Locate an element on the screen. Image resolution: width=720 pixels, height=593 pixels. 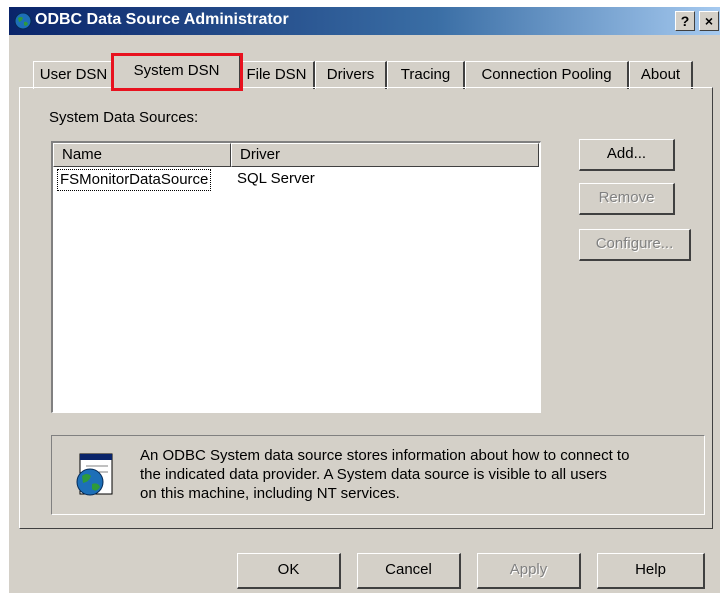
dsn-row-driver: SQL Server is located at coordinates (276, 179).